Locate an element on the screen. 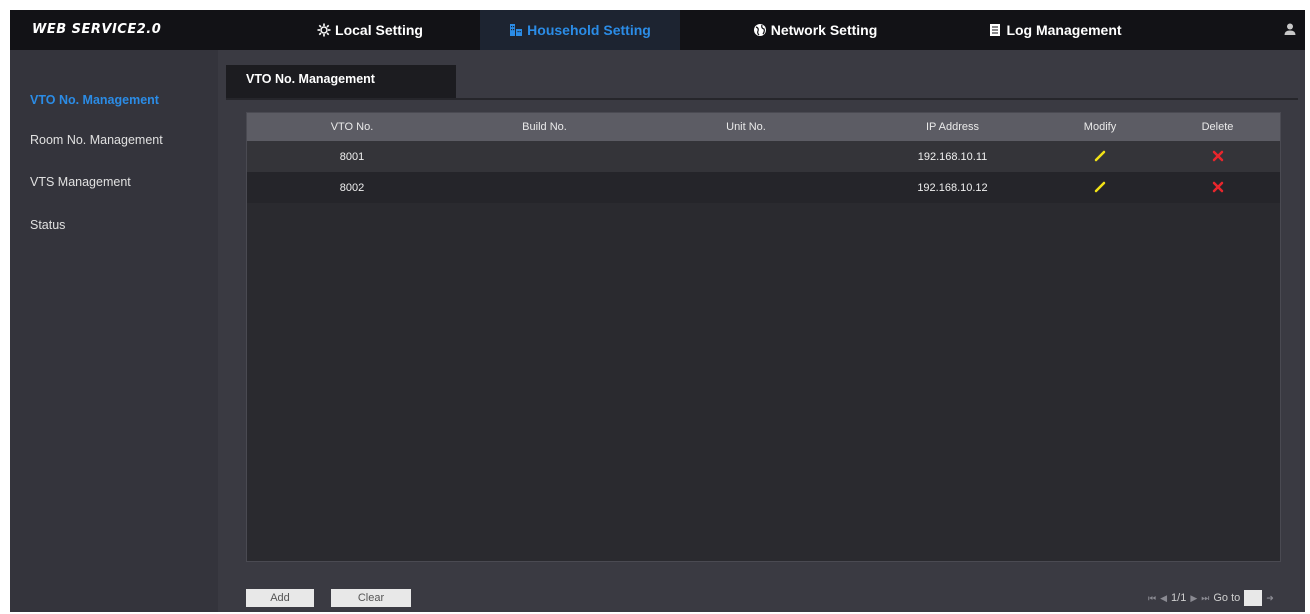 This screenshot has height=614, width=1310. cell-vto-no: 8002 is located at coordinates (352, 187).